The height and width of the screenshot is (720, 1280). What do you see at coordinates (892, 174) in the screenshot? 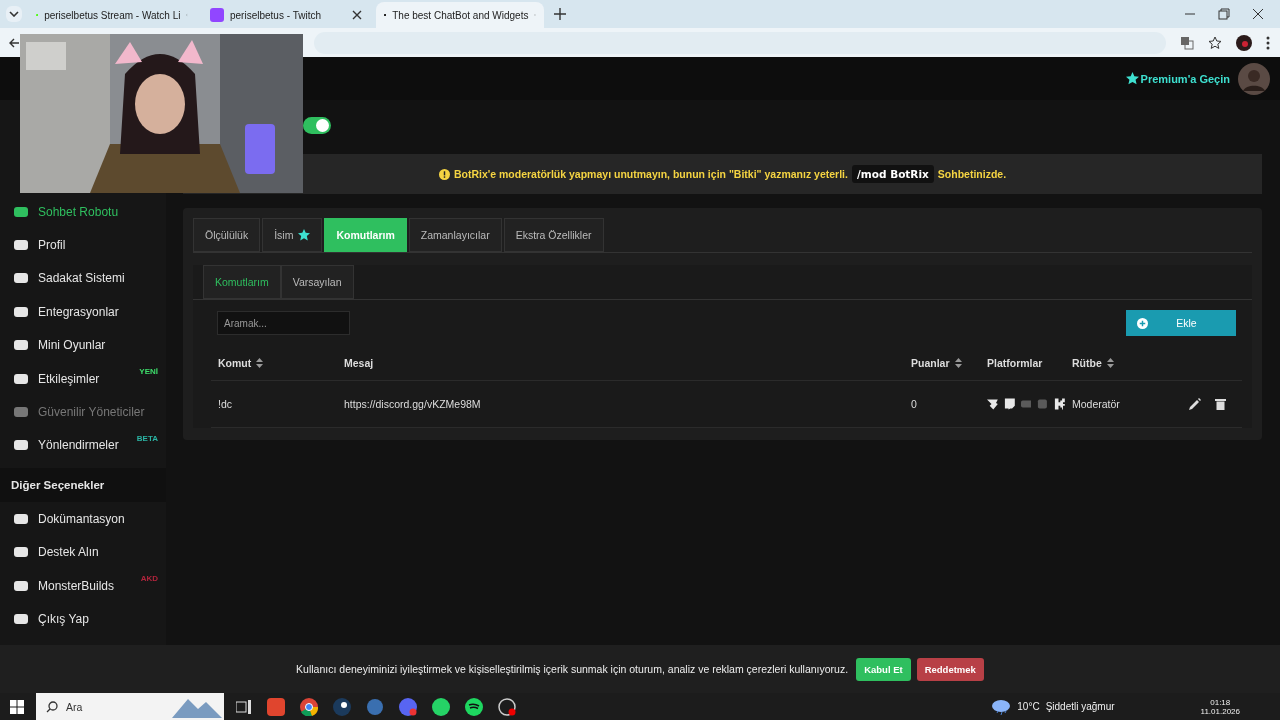
I see `command-code: /mod BotRix` at bounding box center [892, 174].